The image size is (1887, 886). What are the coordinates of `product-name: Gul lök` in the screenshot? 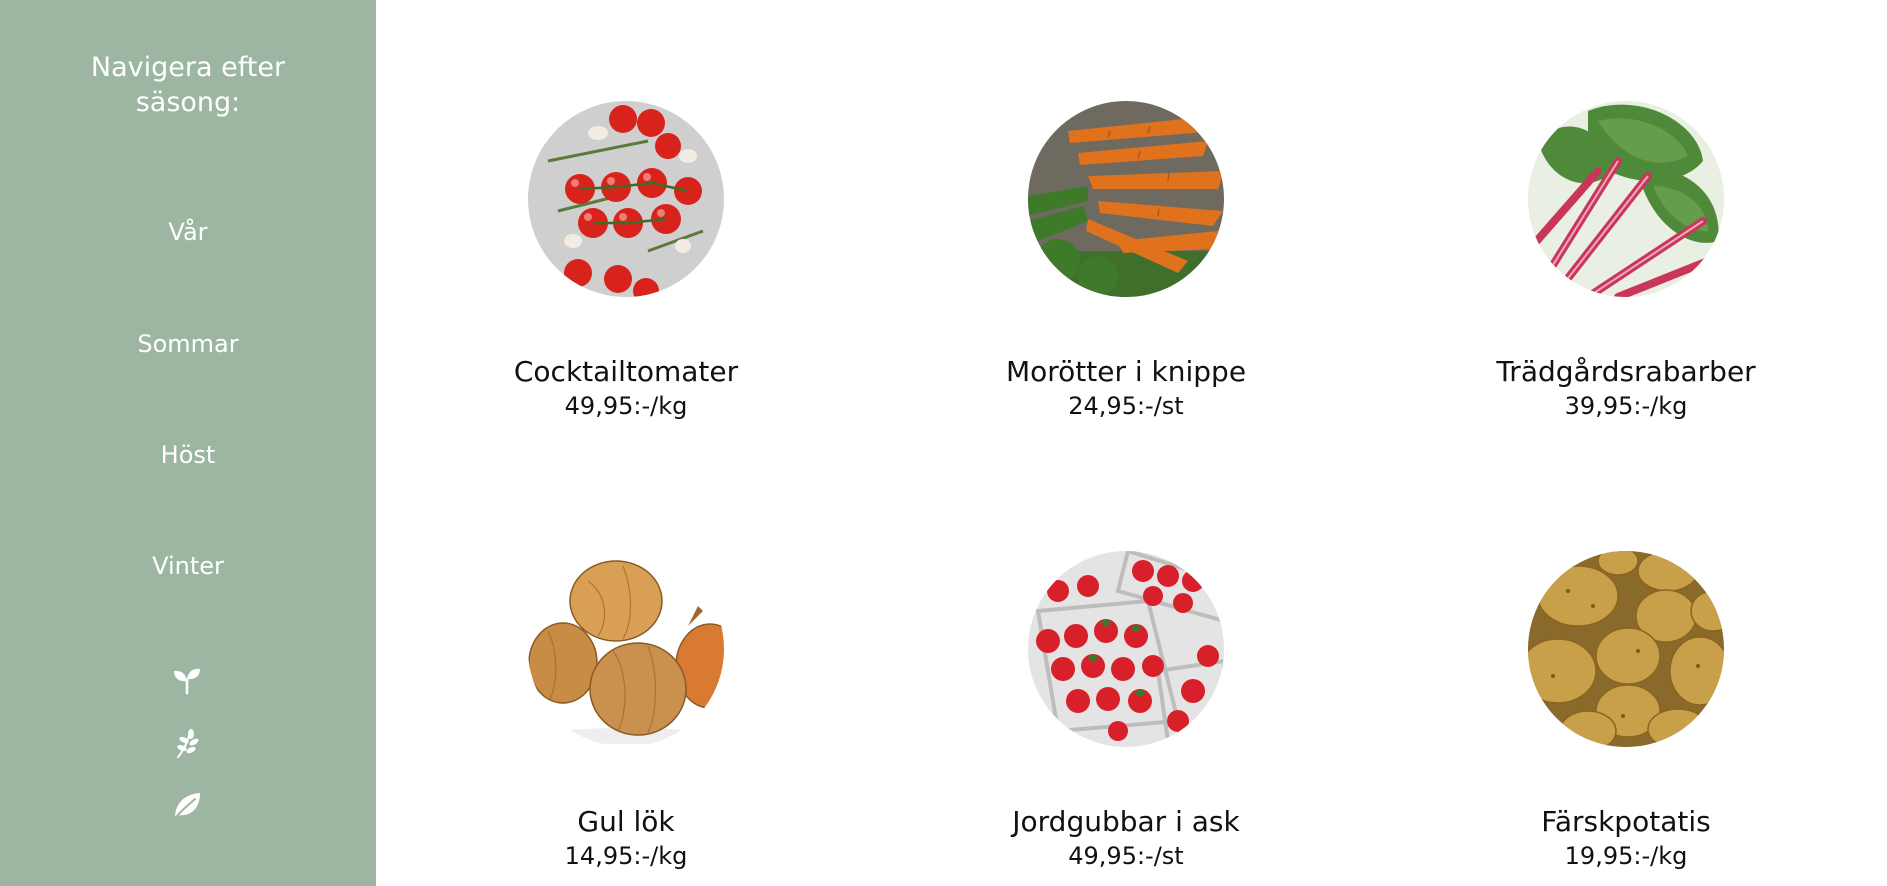 It's located at (626, 822).